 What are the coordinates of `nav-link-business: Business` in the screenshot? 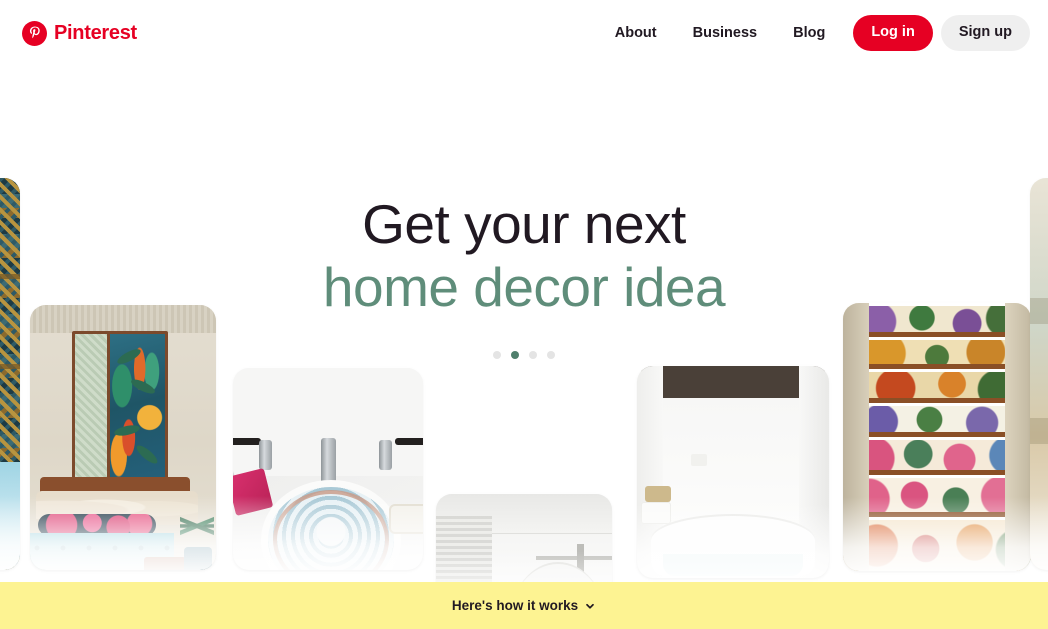 It's located at (725, 33).